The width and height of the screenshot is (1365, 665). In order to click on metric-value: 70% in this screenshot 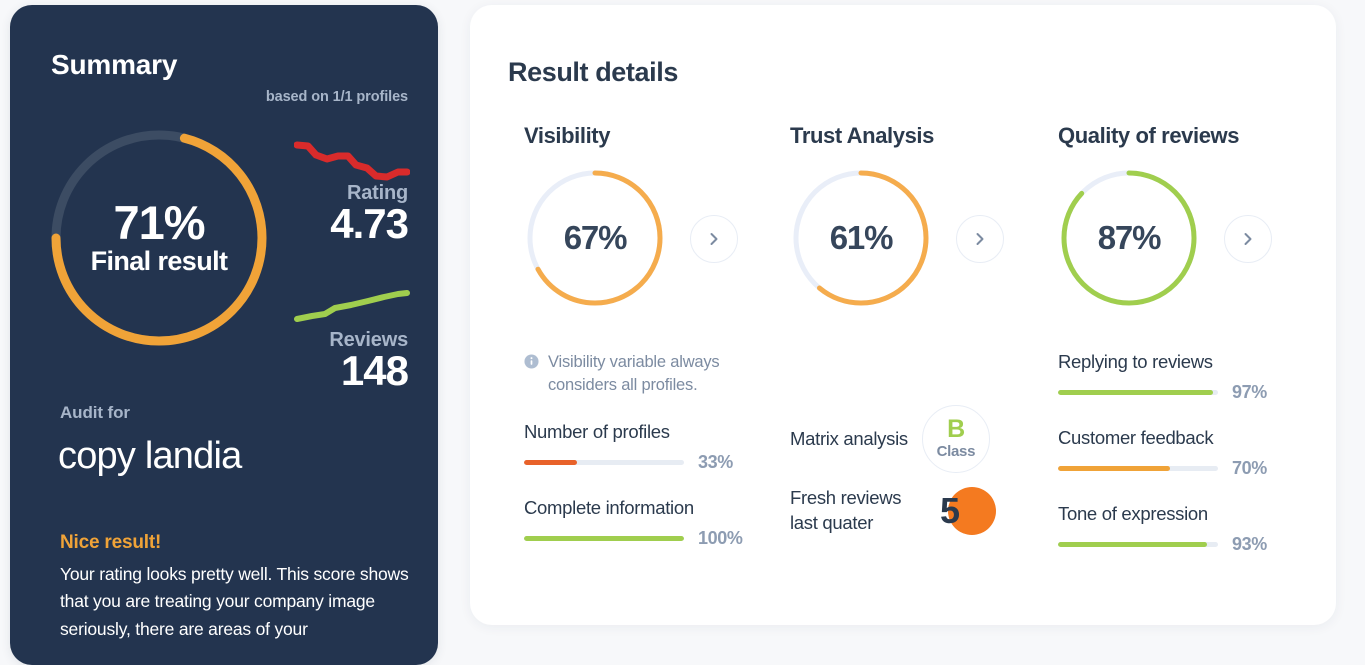, I will do `click(1249, 468)`.